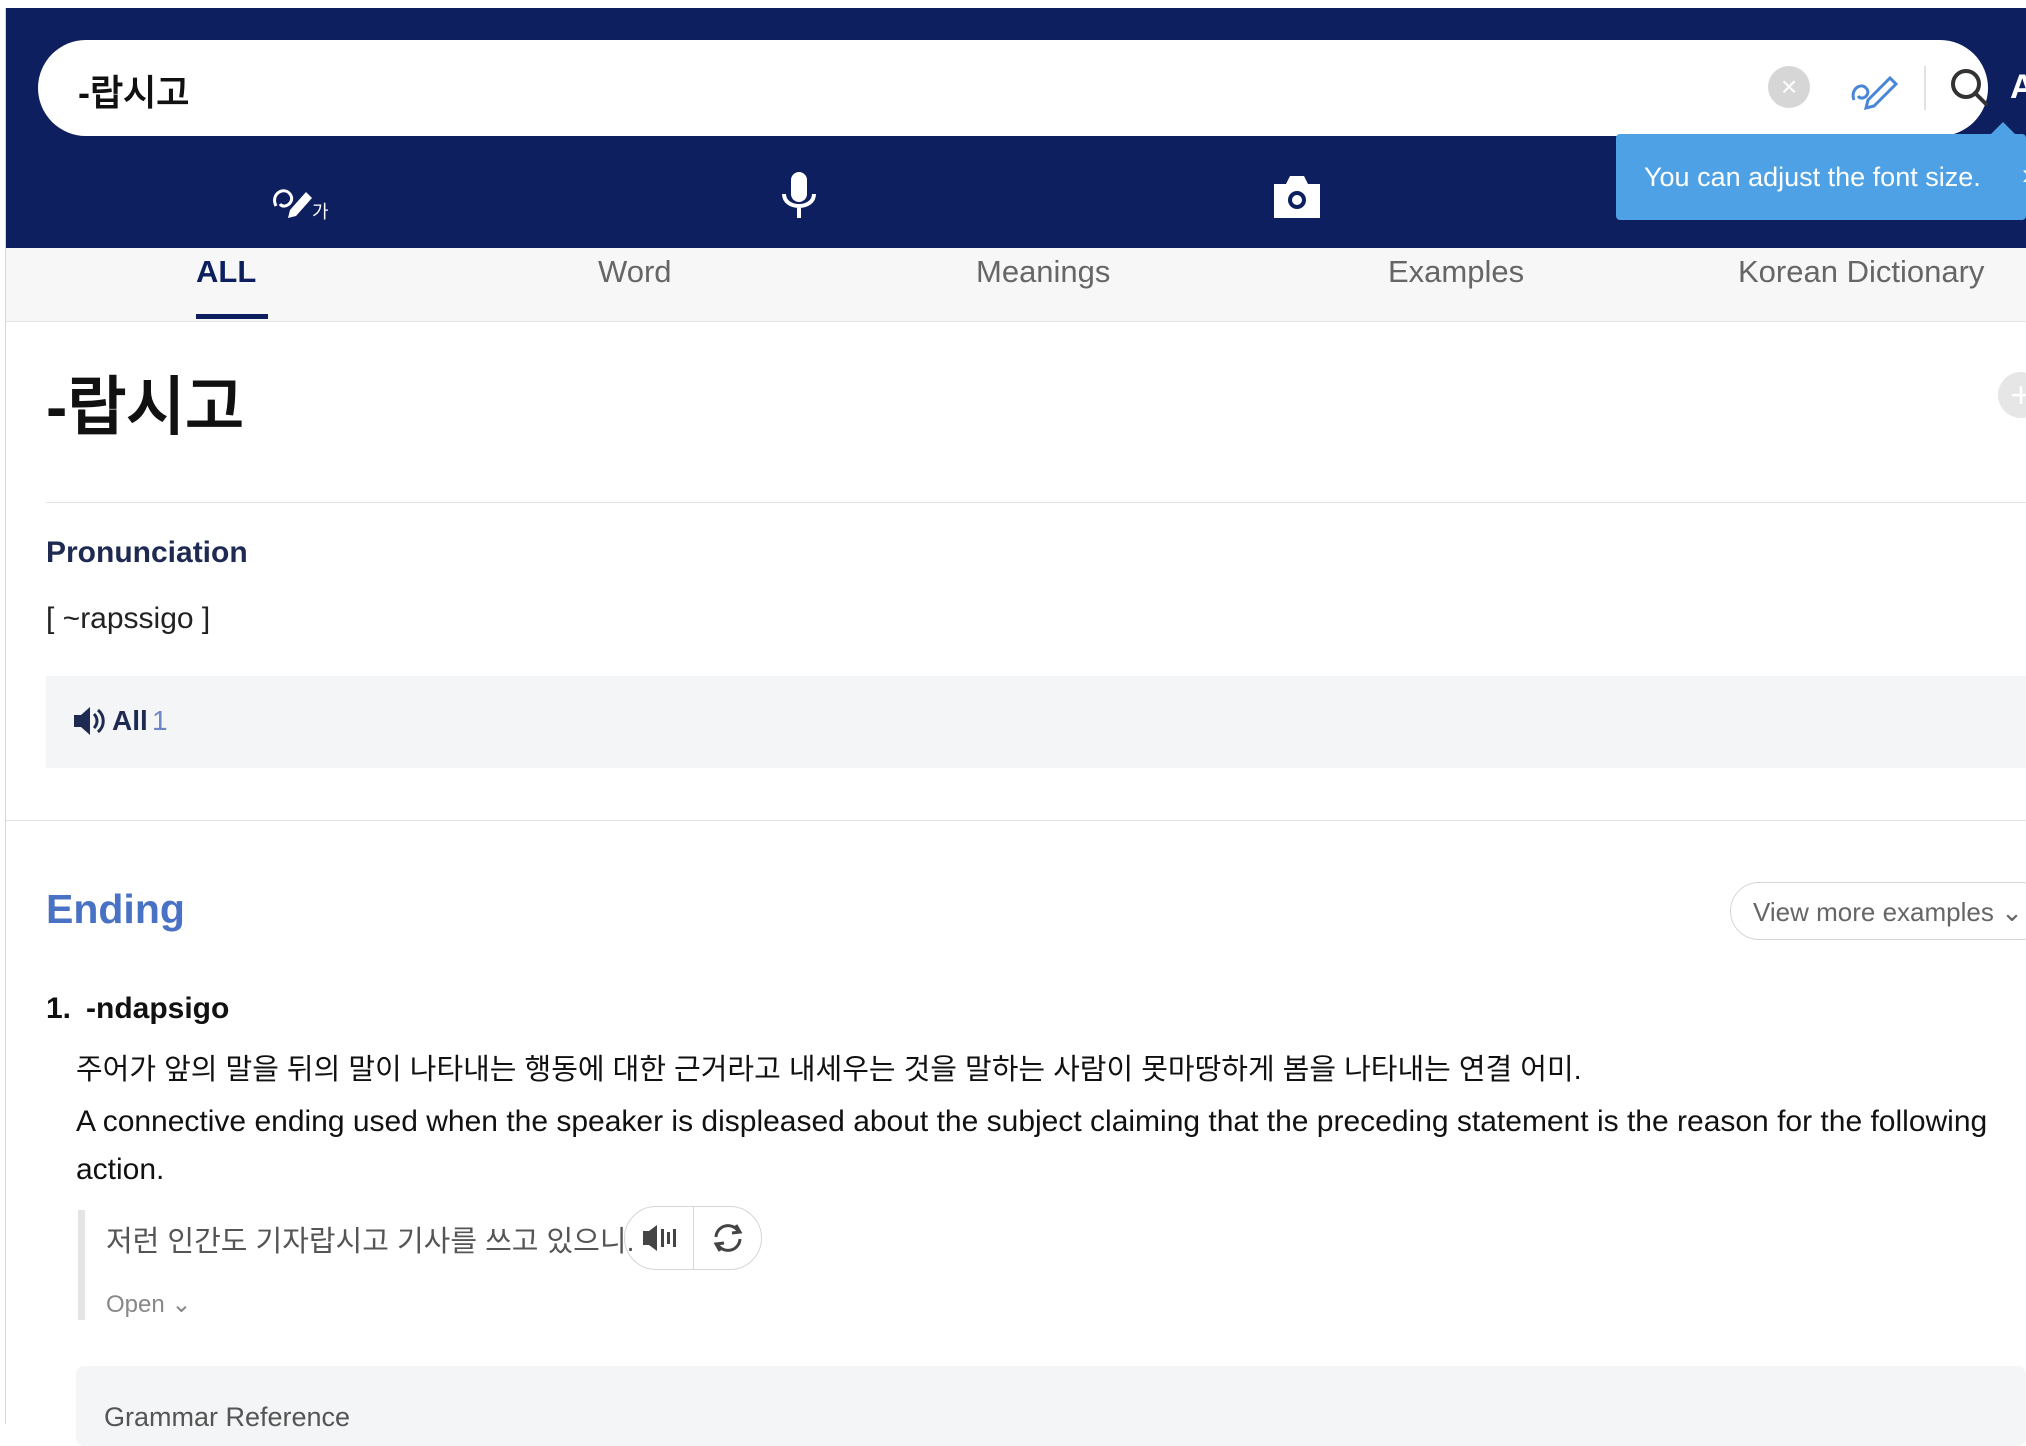 The width and height of the screenshot is (2026, 1446). What do you see at coordinates (147, 552) in the screenshot?
I see `pronunciation-title: Pronunciation` at bounding box center [147, 552].